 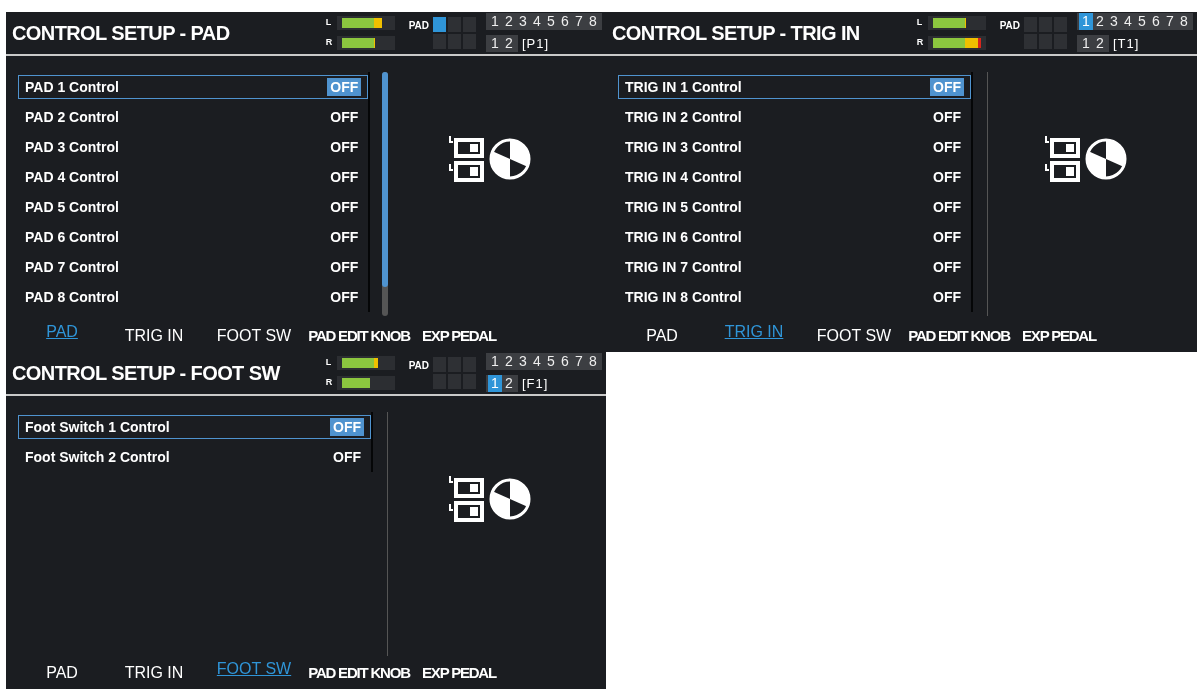 What do you see at coordinates (795, 237) in the screenshot?
I see `list-row: TRIG IN 6 Control OFF` at bounding box center [795, 237].